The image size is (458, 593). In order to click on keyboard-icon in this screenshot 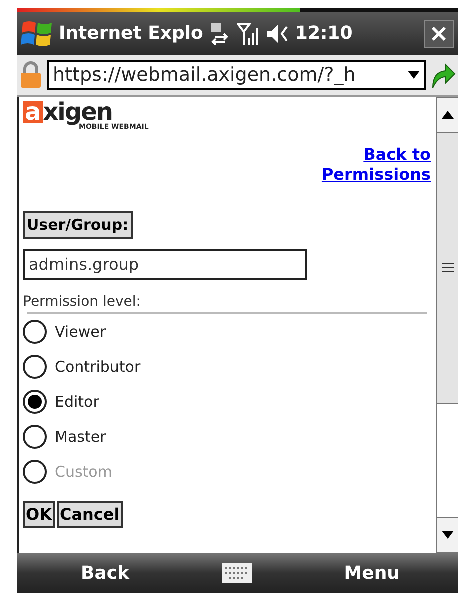, I will do `click(237, 573)`.